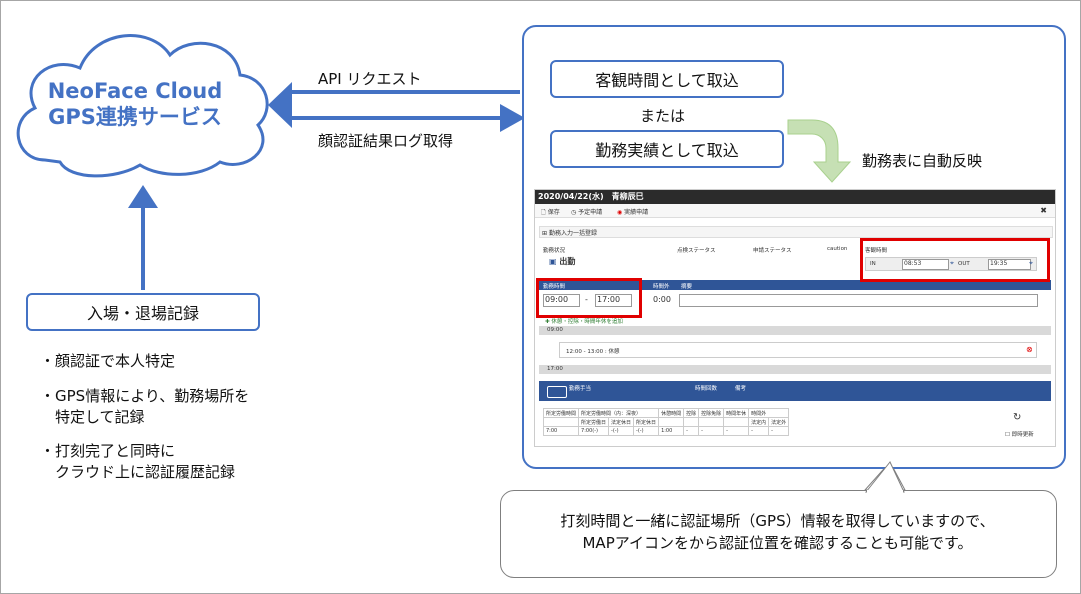 The height and width of the screenshot is (594, 1081). I want to click on close-icon: ✖, so click(1043, 210).